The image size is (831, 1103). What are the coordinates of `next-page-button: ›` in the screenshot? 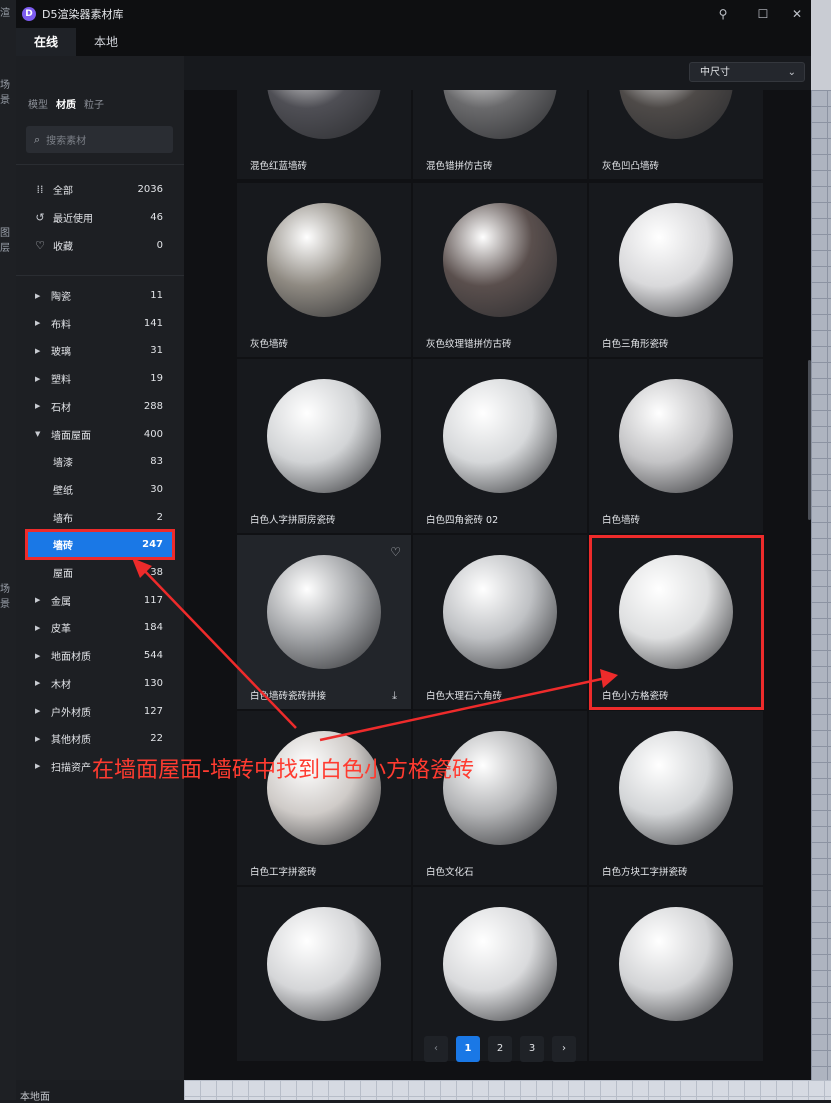 It's located at (564, 1049).